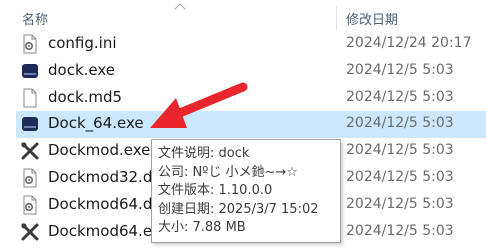 This screenshot has height=248, width=486. What do you see at coordinates (251, 124) in the screenshot?
I see `file-row-dock-64-exe: Dock_64.exe 2024/12/5 5:03` at bounding box center [251, 124].